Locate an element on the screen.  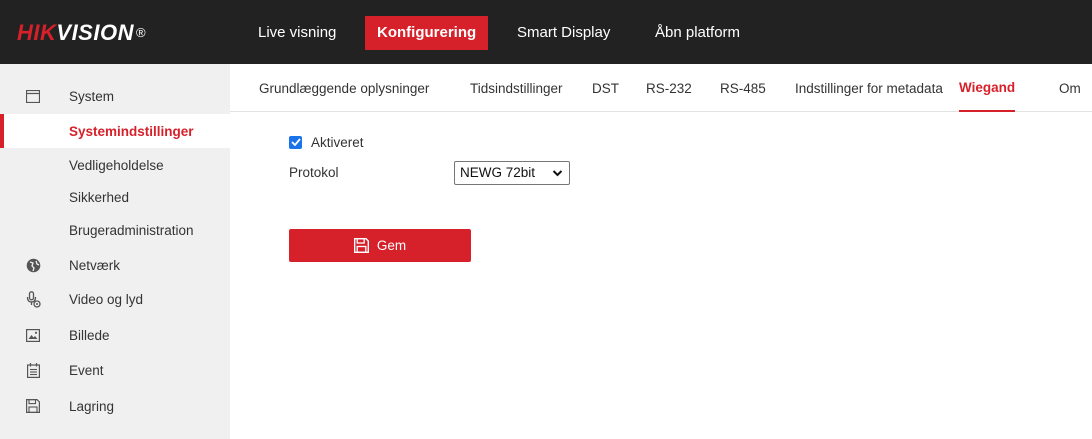
microphone-icon is located at coordinates (33, 299).